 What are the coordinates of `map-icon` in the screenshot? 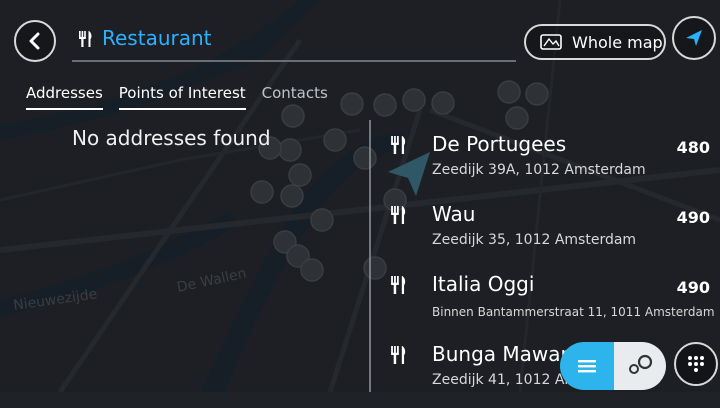 It's located at (551, 42).